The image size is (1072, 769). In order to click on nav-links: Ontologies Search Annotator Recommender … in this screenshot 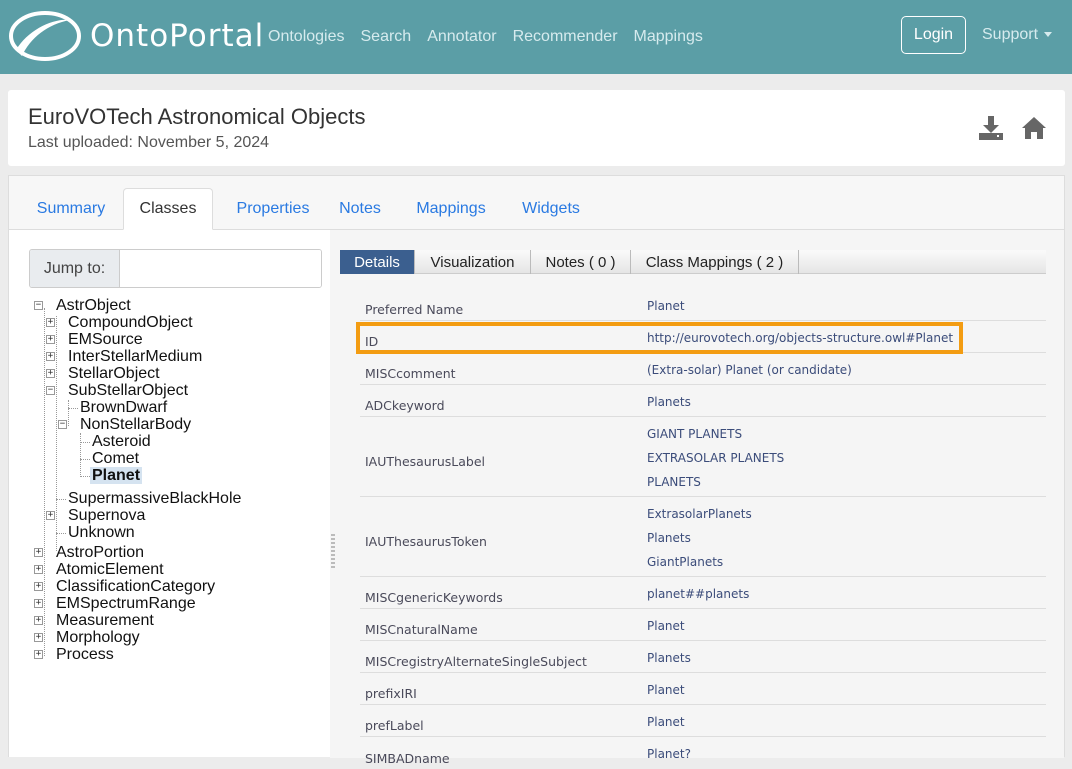, I will do `click(493, 37)`.